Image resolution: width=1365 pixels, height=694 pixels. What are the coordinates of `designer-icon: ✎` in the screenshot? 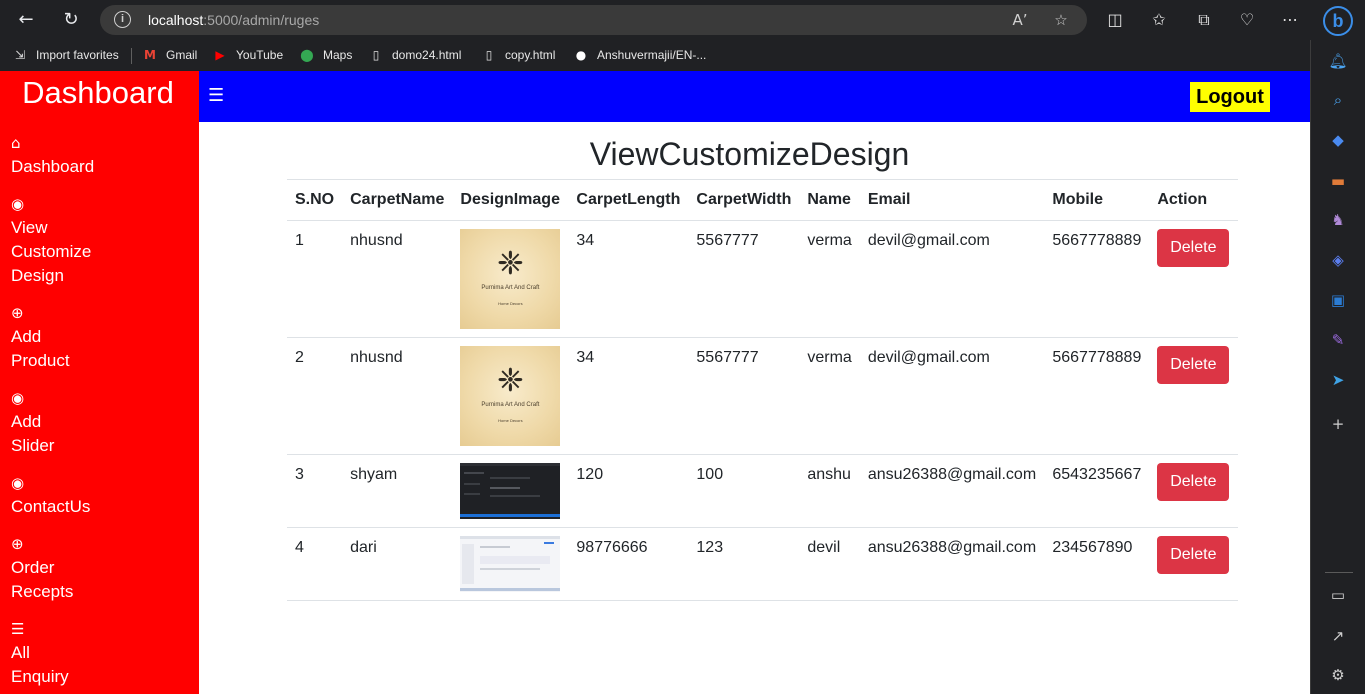 It's located at (1338, 340).